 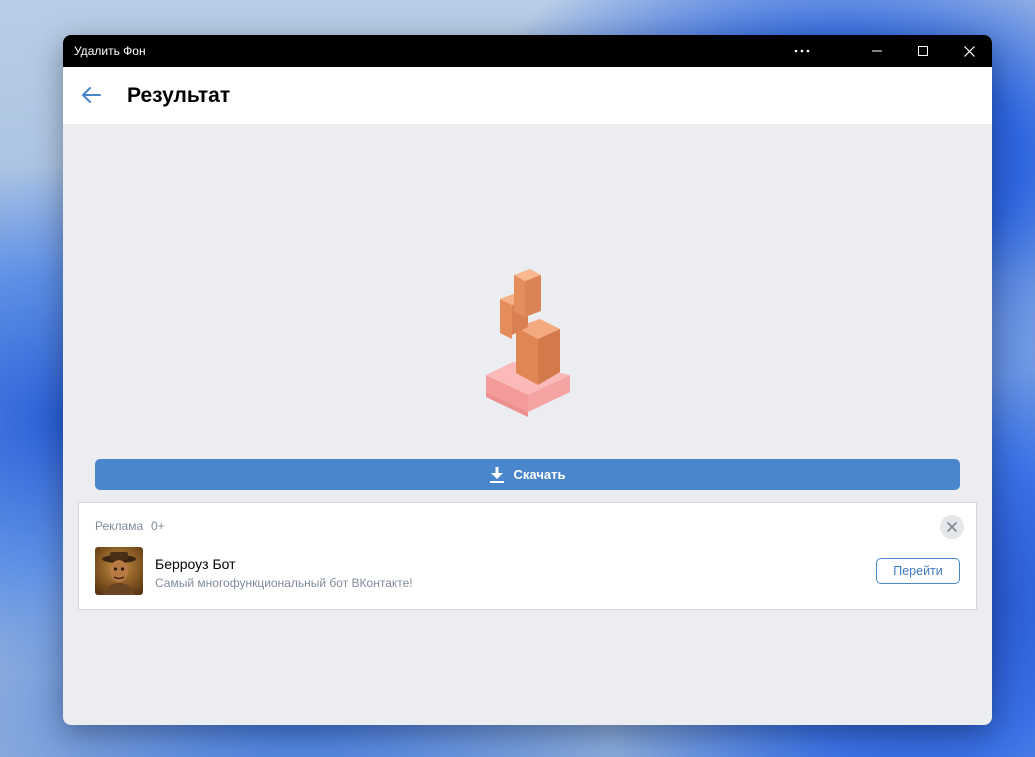 I want to click on ad-close-button, so click(x=952, y=527).